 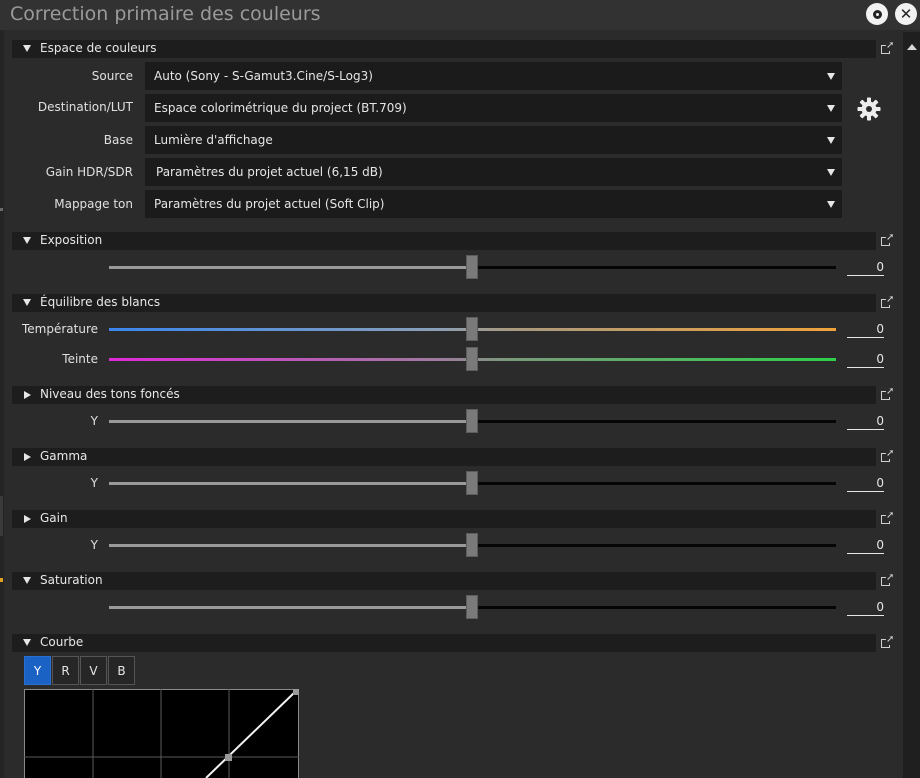 I want to click on section-title: Courbe, so click(x=62, y=642).